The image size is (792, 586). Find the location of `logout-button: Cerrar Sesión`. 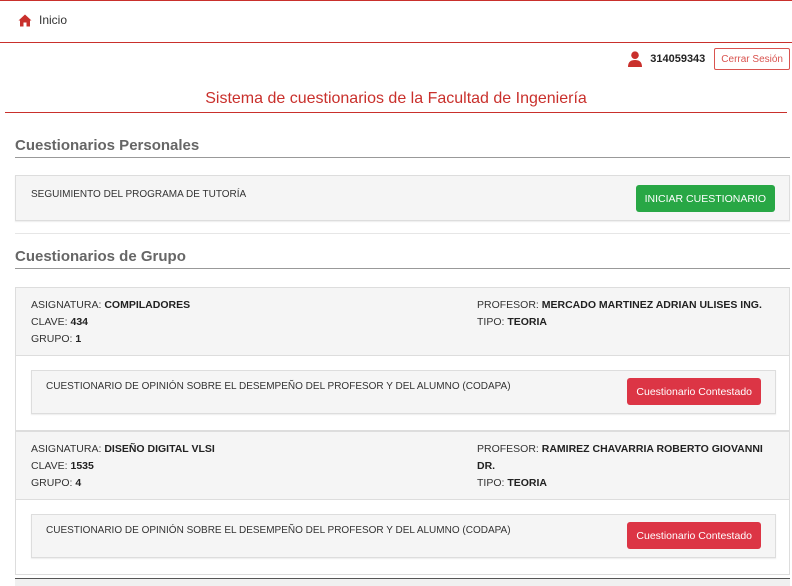

logout-button: Cerrar Sesión is located at coordinates (752, 59).